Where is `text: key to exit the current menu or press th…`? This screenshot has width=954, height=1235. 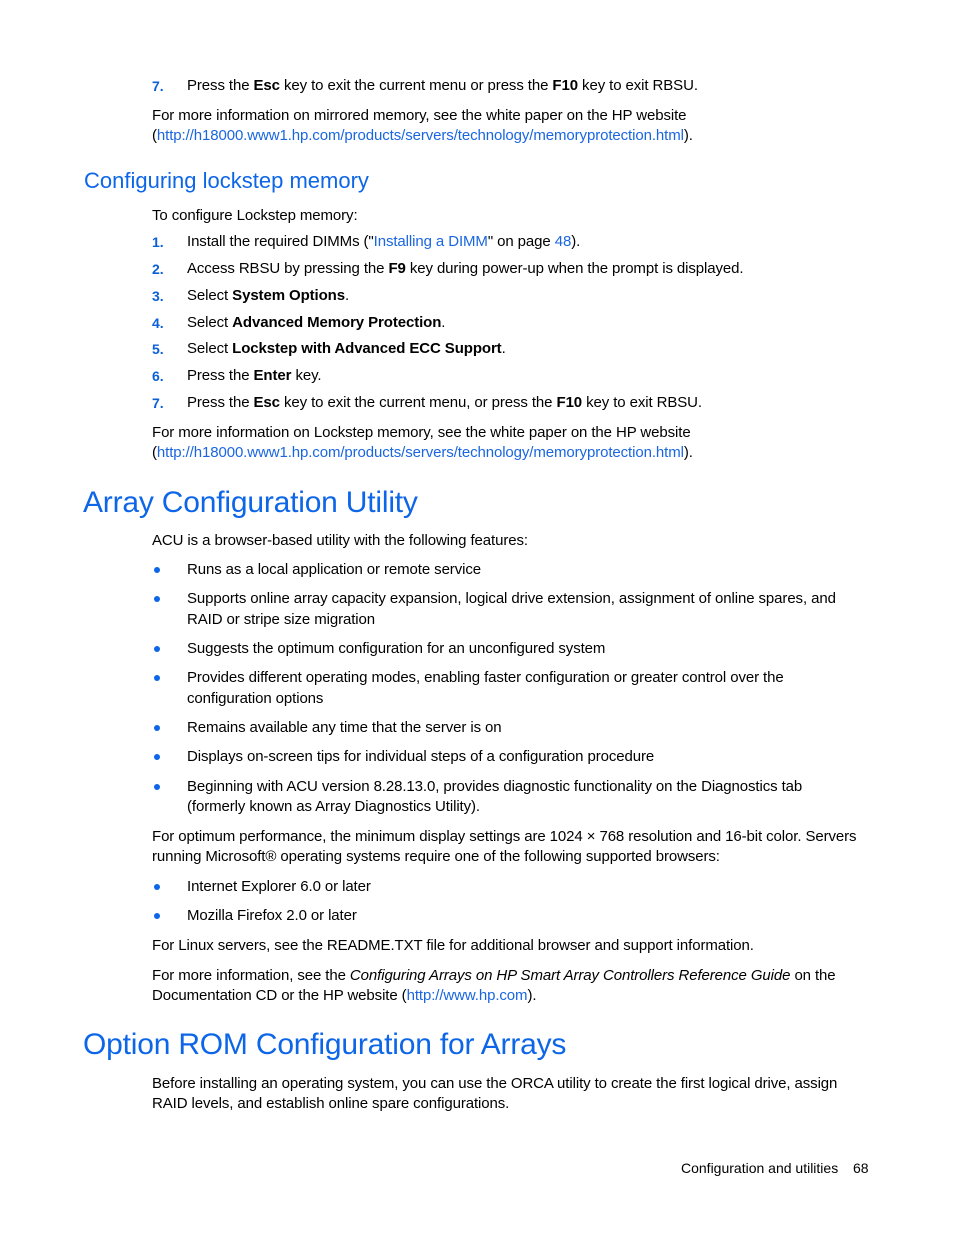
text: key to exit the current menu or press th… is located at coordinates (416, 85).